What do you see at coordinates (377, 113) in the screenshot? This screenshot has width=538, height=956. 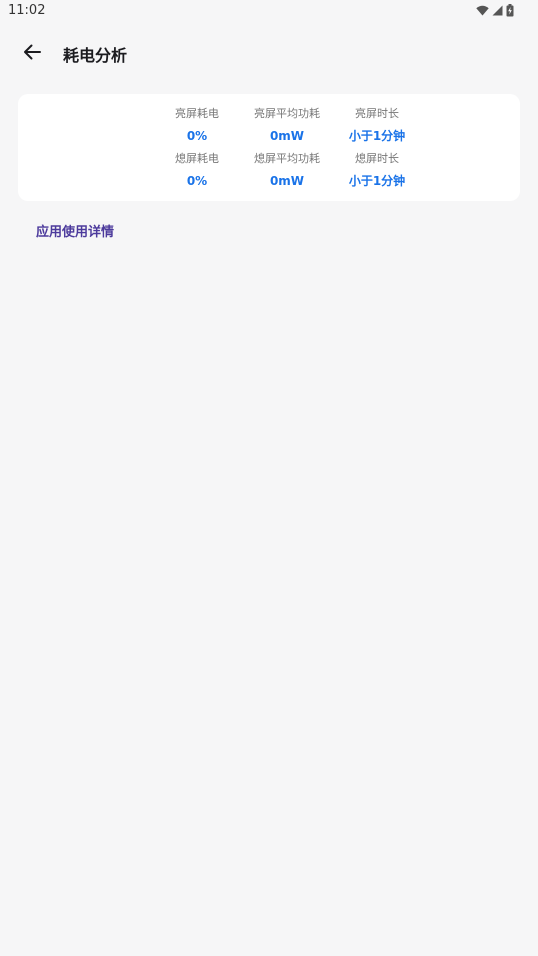 I see `screen-on-duration-label: 亮屏时长` at bounding box center [377, 113].